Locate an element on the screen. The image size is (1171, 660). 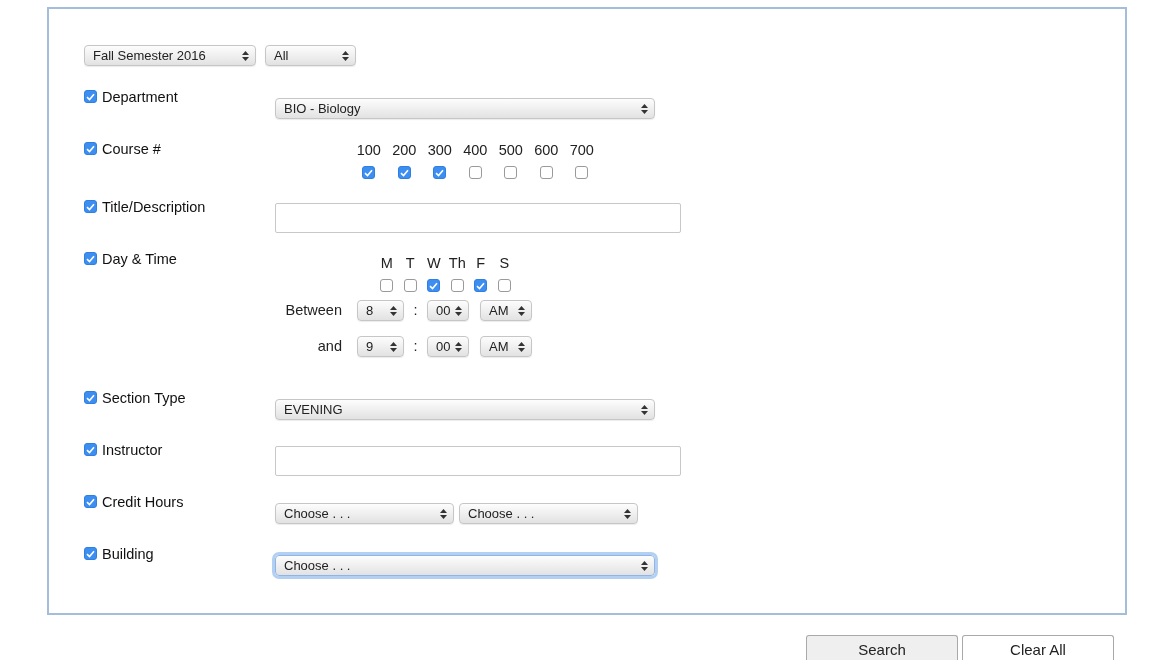
time-label: and is located at coordinates (329, 346).